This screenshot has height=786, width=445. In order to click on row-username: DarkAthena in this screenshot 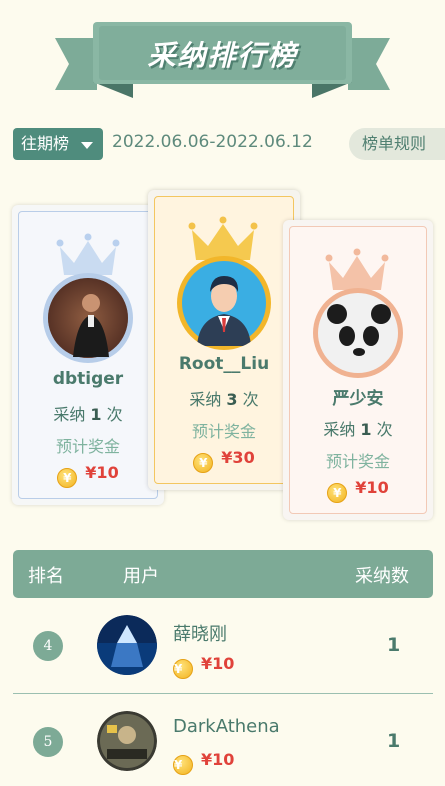, I will do `click(226, 726)`.